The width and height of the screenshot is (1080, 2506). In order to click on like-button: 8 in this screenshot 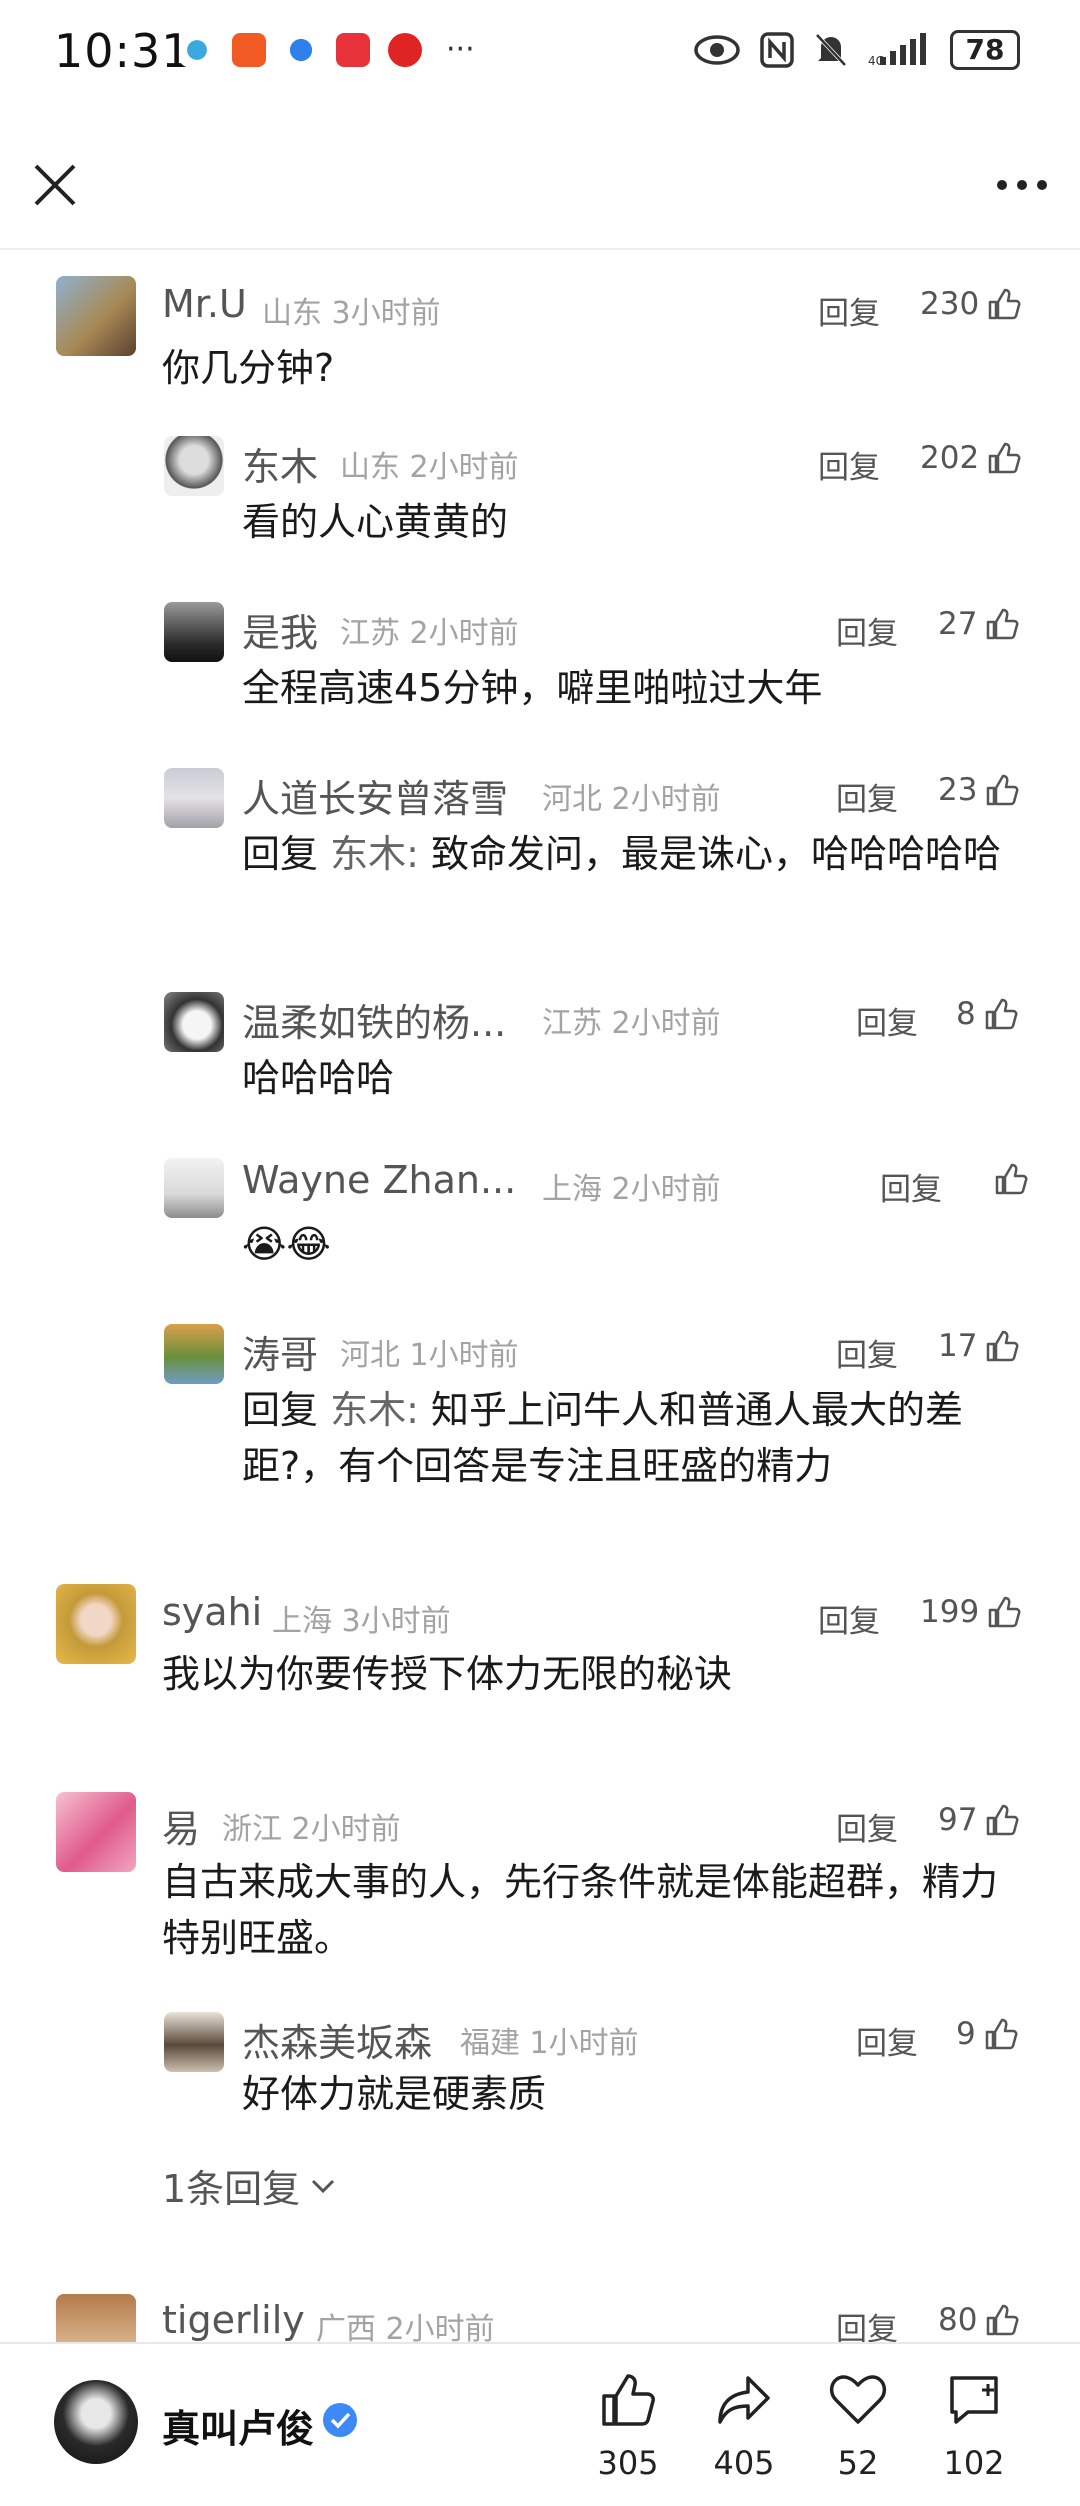, I will do `click(987, 1014)`.